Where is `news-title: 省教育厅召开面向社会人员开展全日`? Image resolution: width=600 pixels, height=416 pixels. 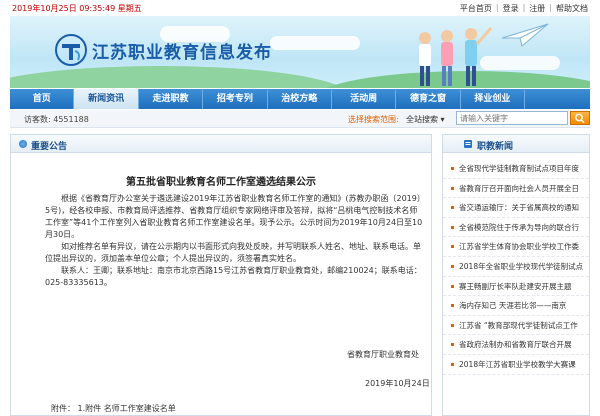
news-title: 省教育厅召开面向社会人员开展全日 is located at coordinates (519, 188).